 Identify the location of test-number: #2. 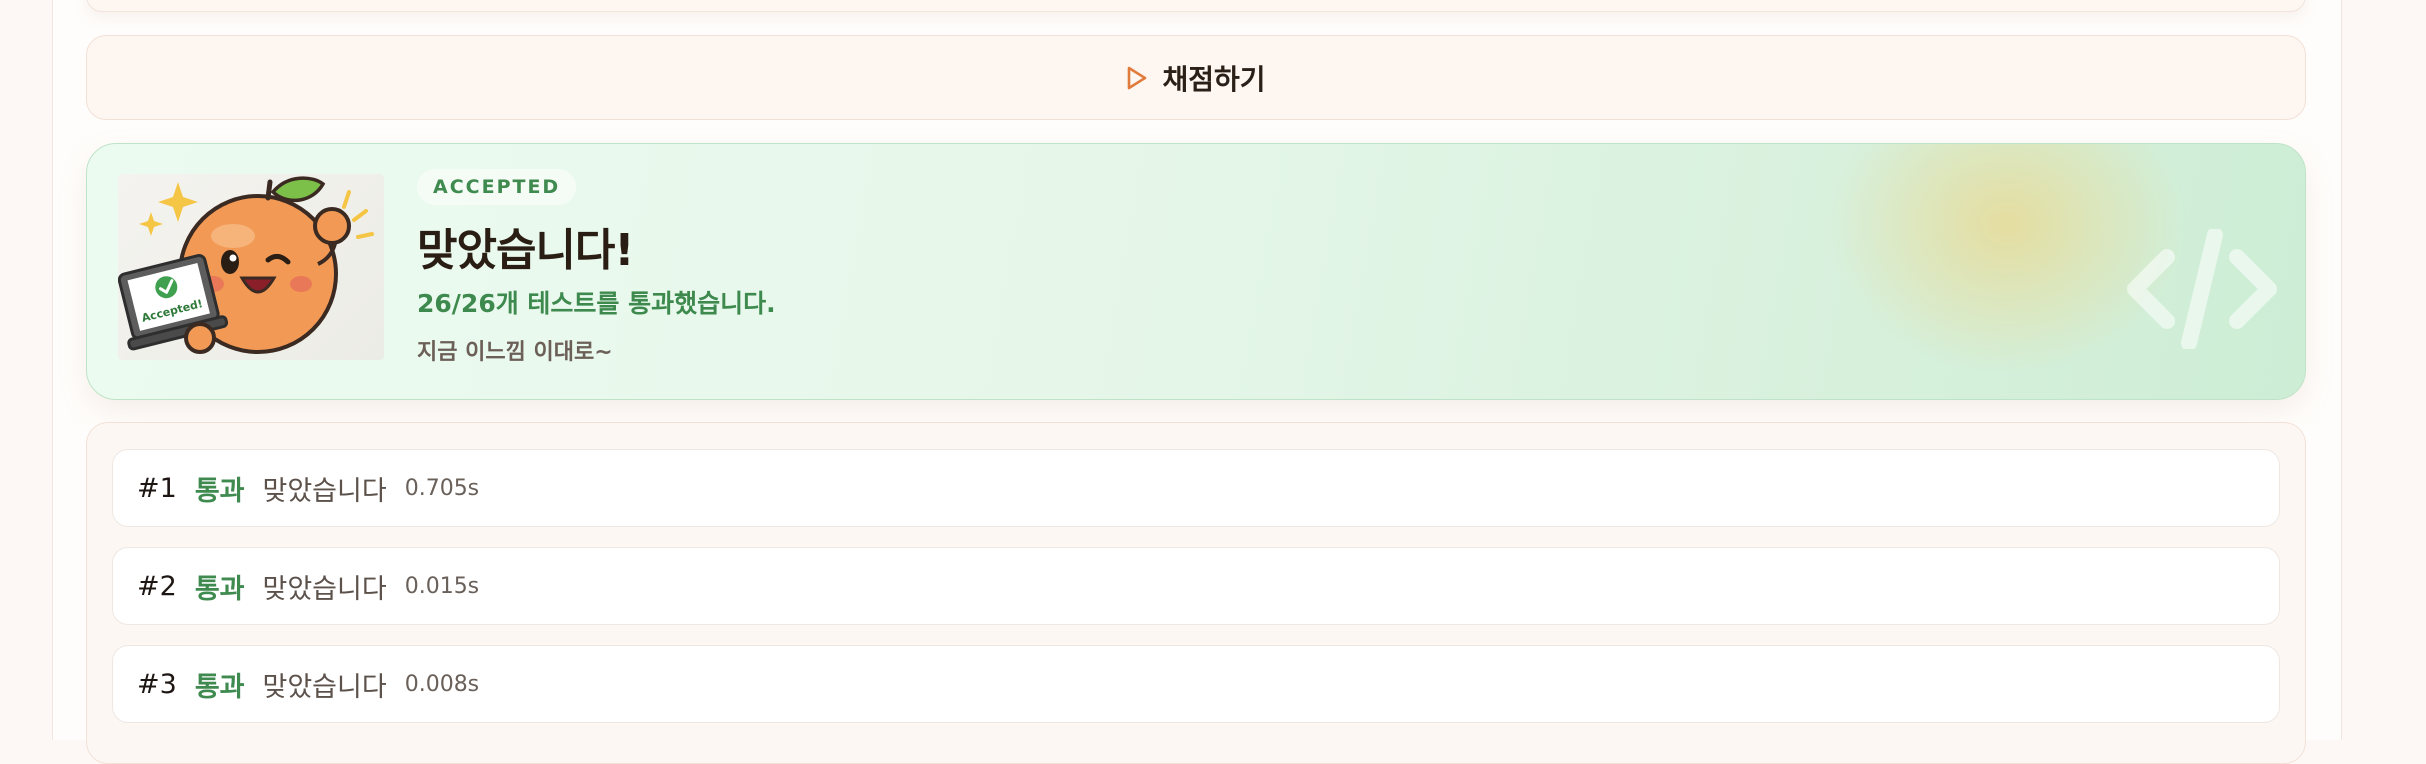
(157, 586).